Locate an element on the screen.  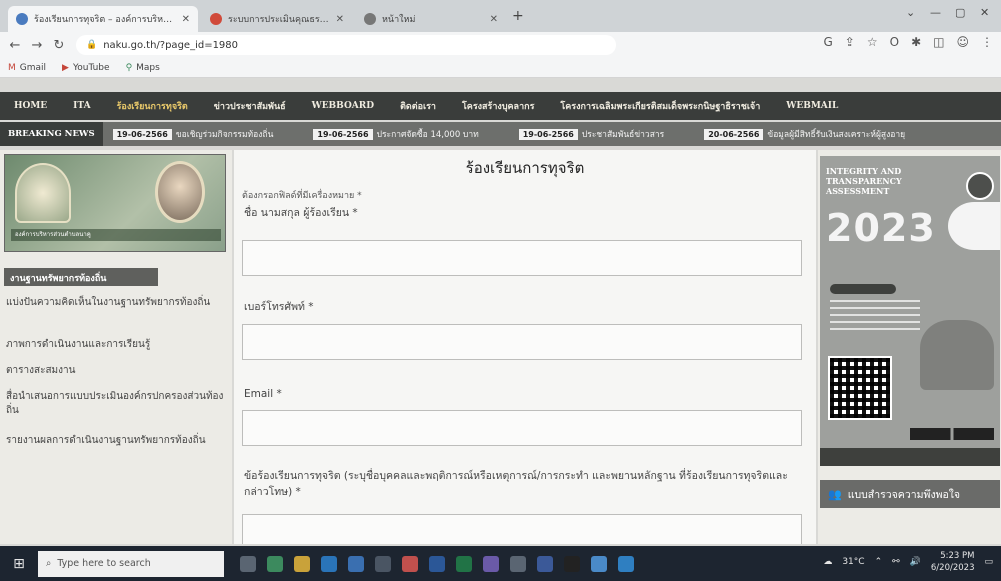
weather-icon: ☁ is located at coordinates (828, 562).